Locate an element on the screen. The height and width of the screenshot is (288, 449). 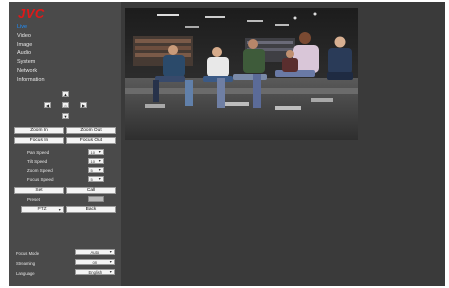
language-label: Language is located at coordinates (25, 273).